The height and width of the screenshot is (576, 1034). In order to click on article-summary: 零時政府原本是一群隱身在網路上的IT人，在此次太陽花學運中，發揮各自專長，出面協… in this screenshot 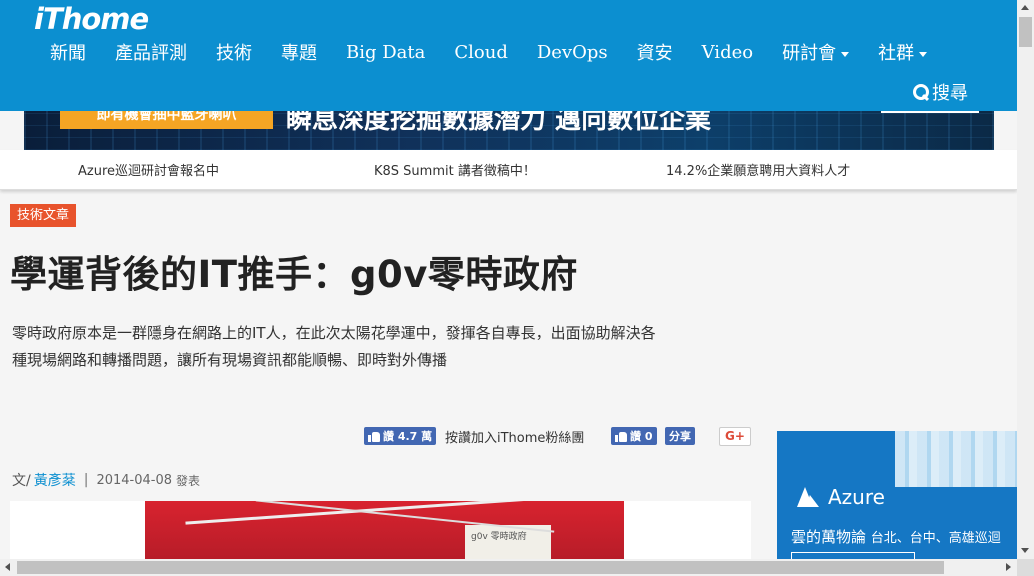, I will do `click(334, 346)`.